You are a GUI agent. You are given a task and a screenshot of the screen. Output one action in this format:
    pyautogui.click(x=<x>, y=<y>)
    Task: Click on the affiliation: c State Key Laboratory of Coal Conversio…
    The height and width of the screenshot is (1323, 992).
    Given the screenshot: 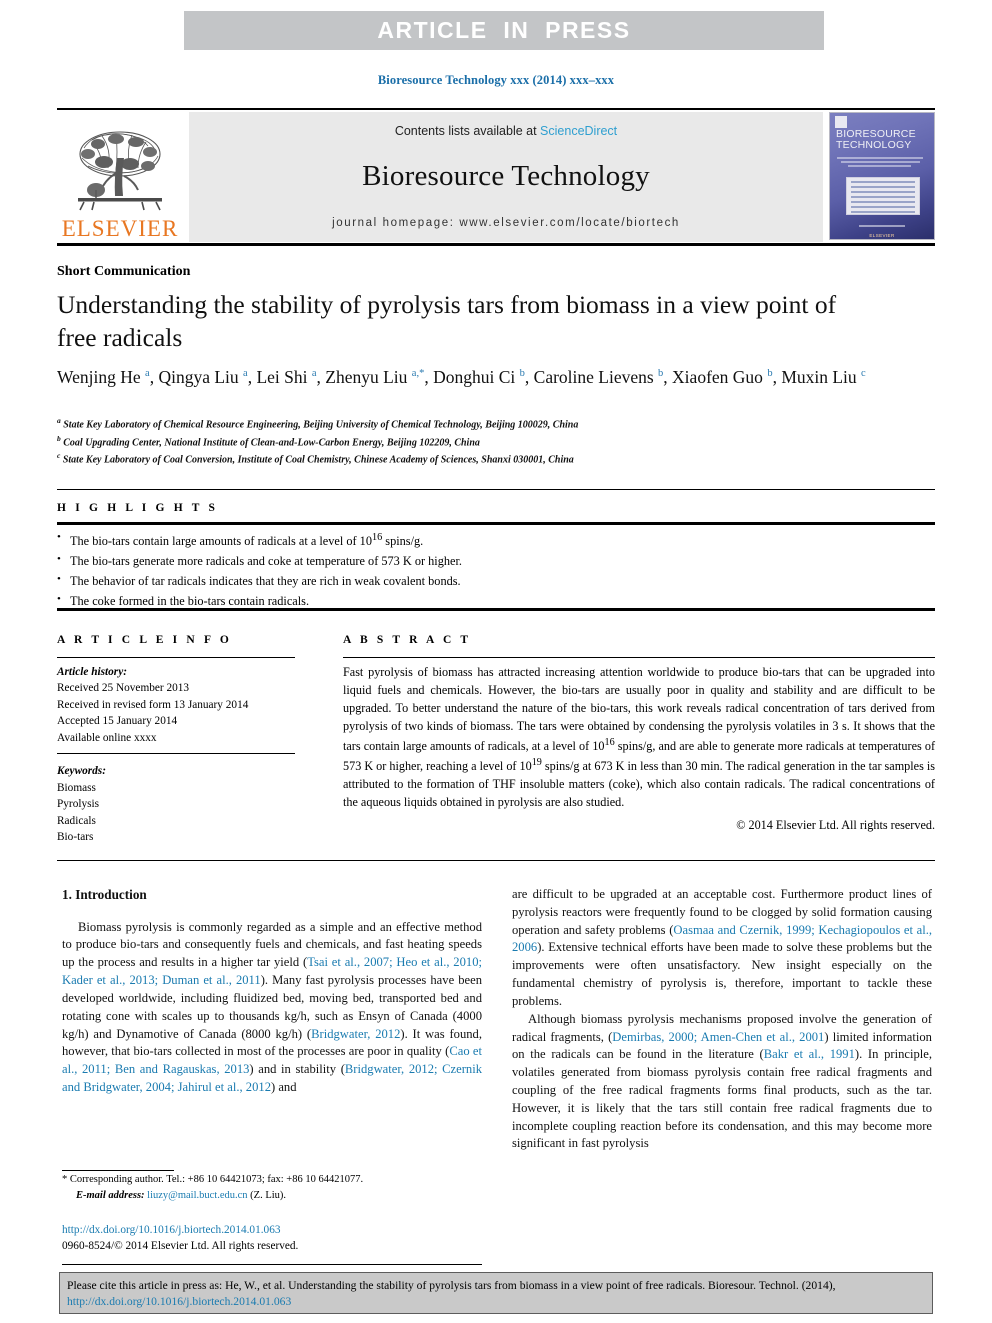 What is the action you would take?
    pyautogui.click(x=315, y=458)
    